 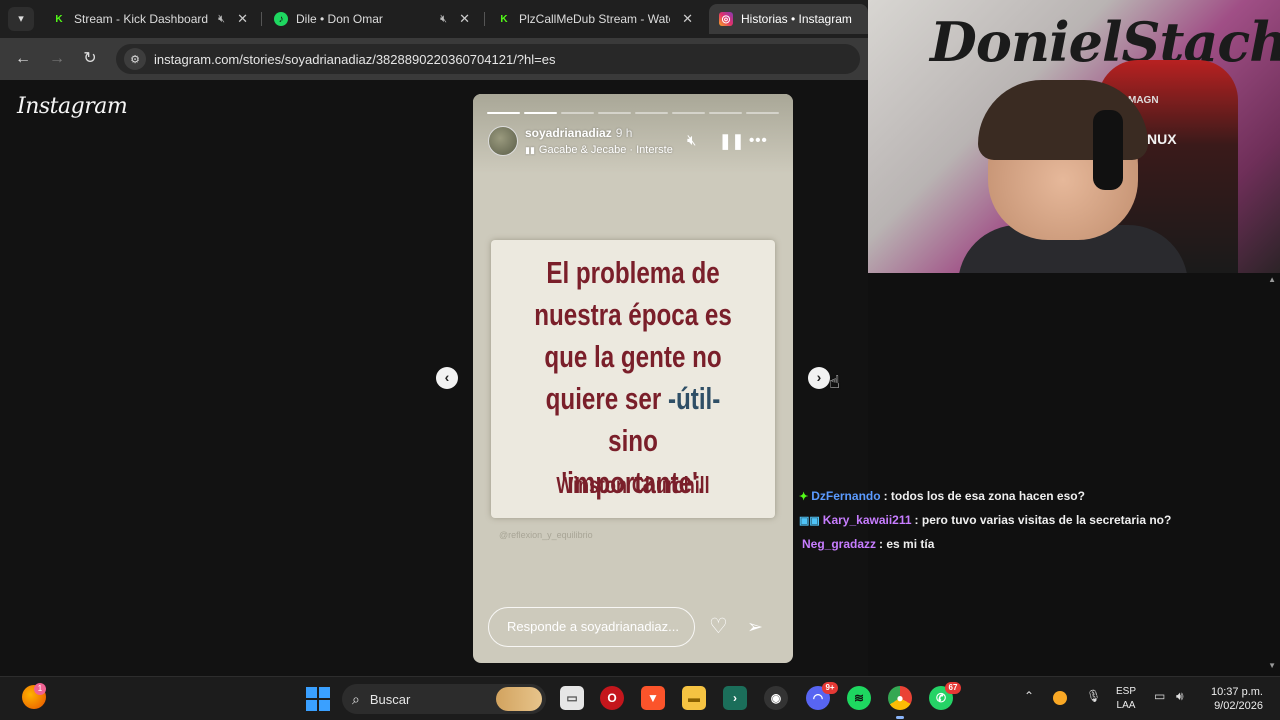 I want to click on heart-icon: ♡, so click(x=718, y=626).